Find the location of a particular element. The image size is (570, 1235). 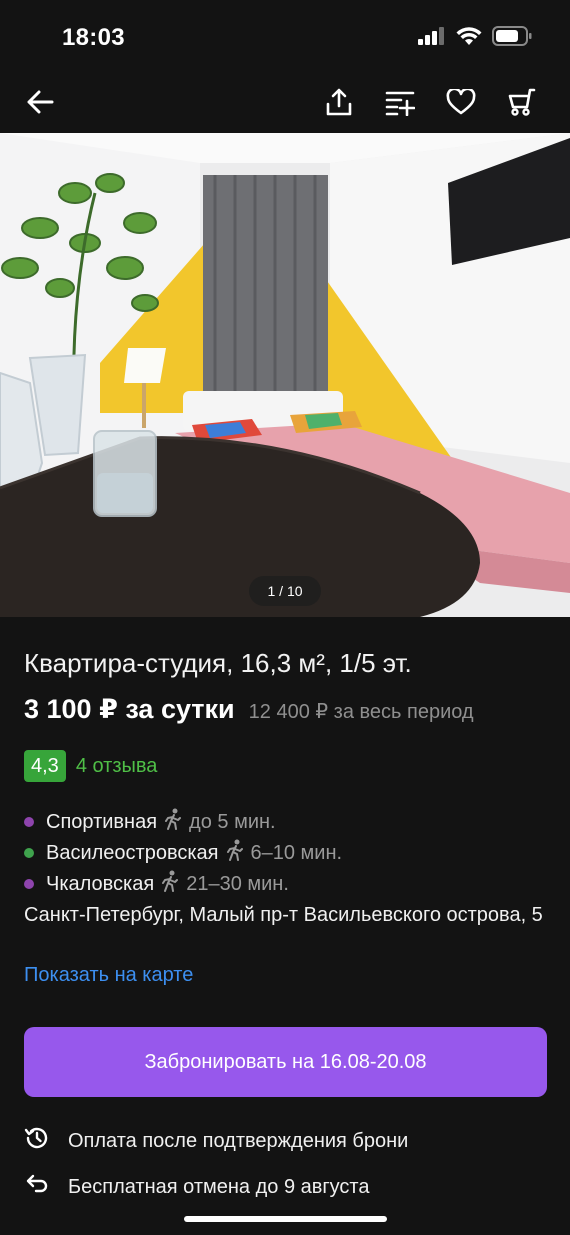

status-bar: 18:03 is located at coordinates (285, 38).